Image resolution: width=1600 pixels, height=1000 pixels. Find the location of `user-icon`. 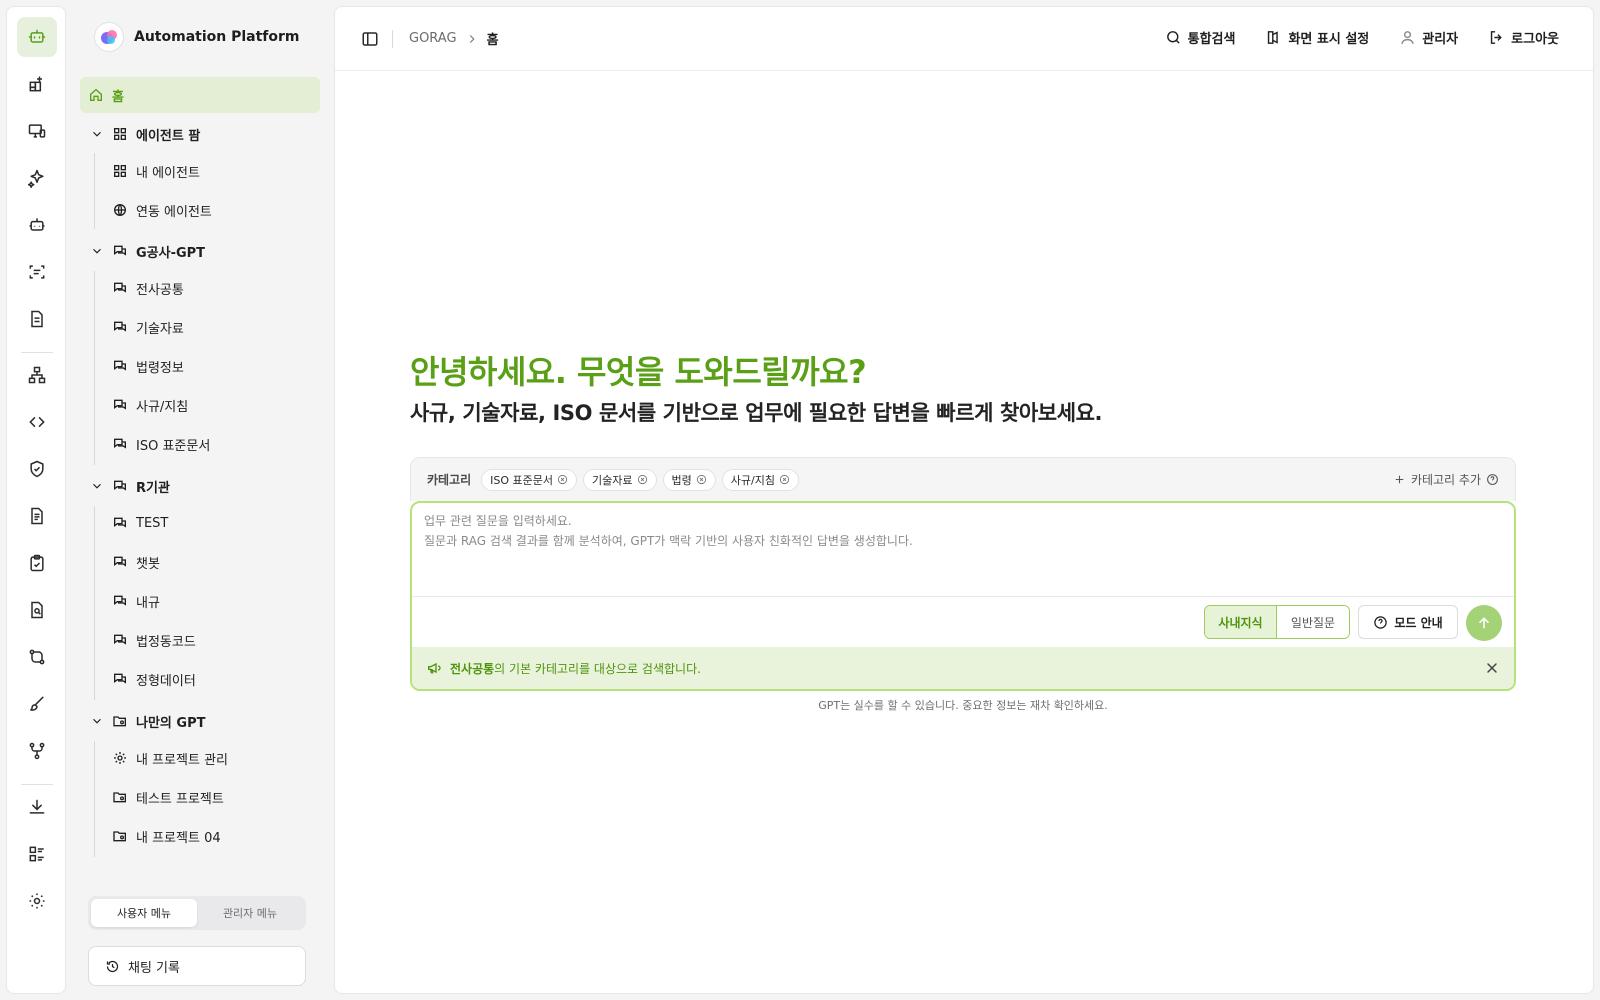

user-icon is located at coordinates (1408, 38).